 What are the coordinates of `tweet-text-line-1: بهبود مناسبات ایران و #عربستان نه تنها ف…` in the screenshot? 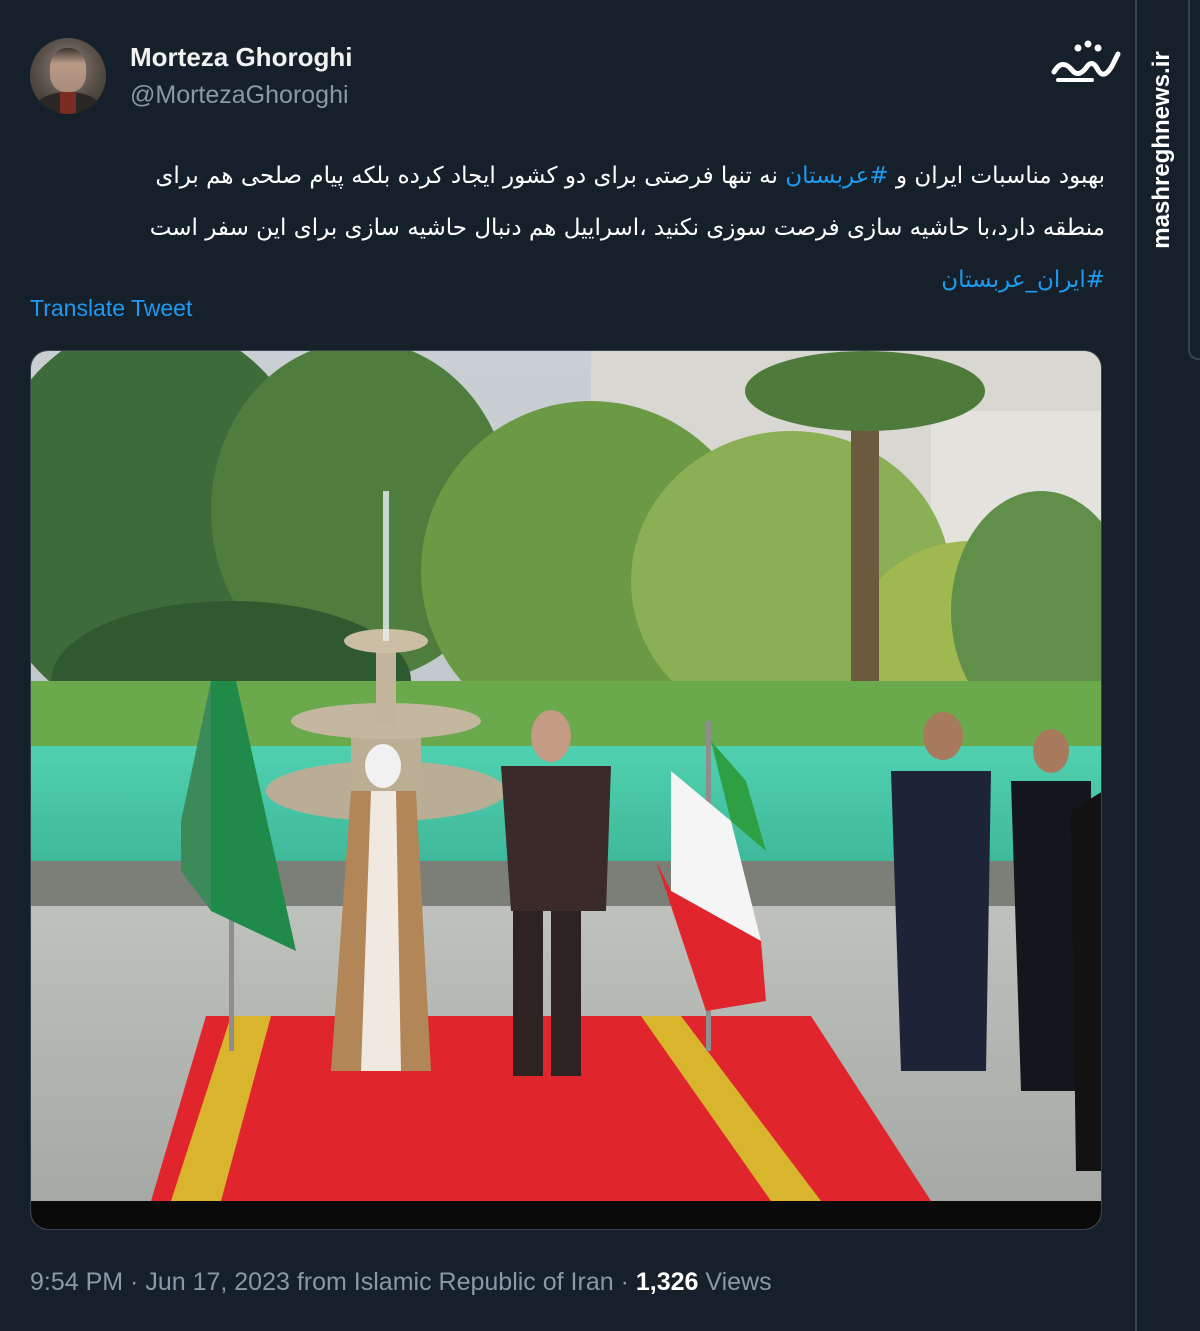 It's located at (567, 176).